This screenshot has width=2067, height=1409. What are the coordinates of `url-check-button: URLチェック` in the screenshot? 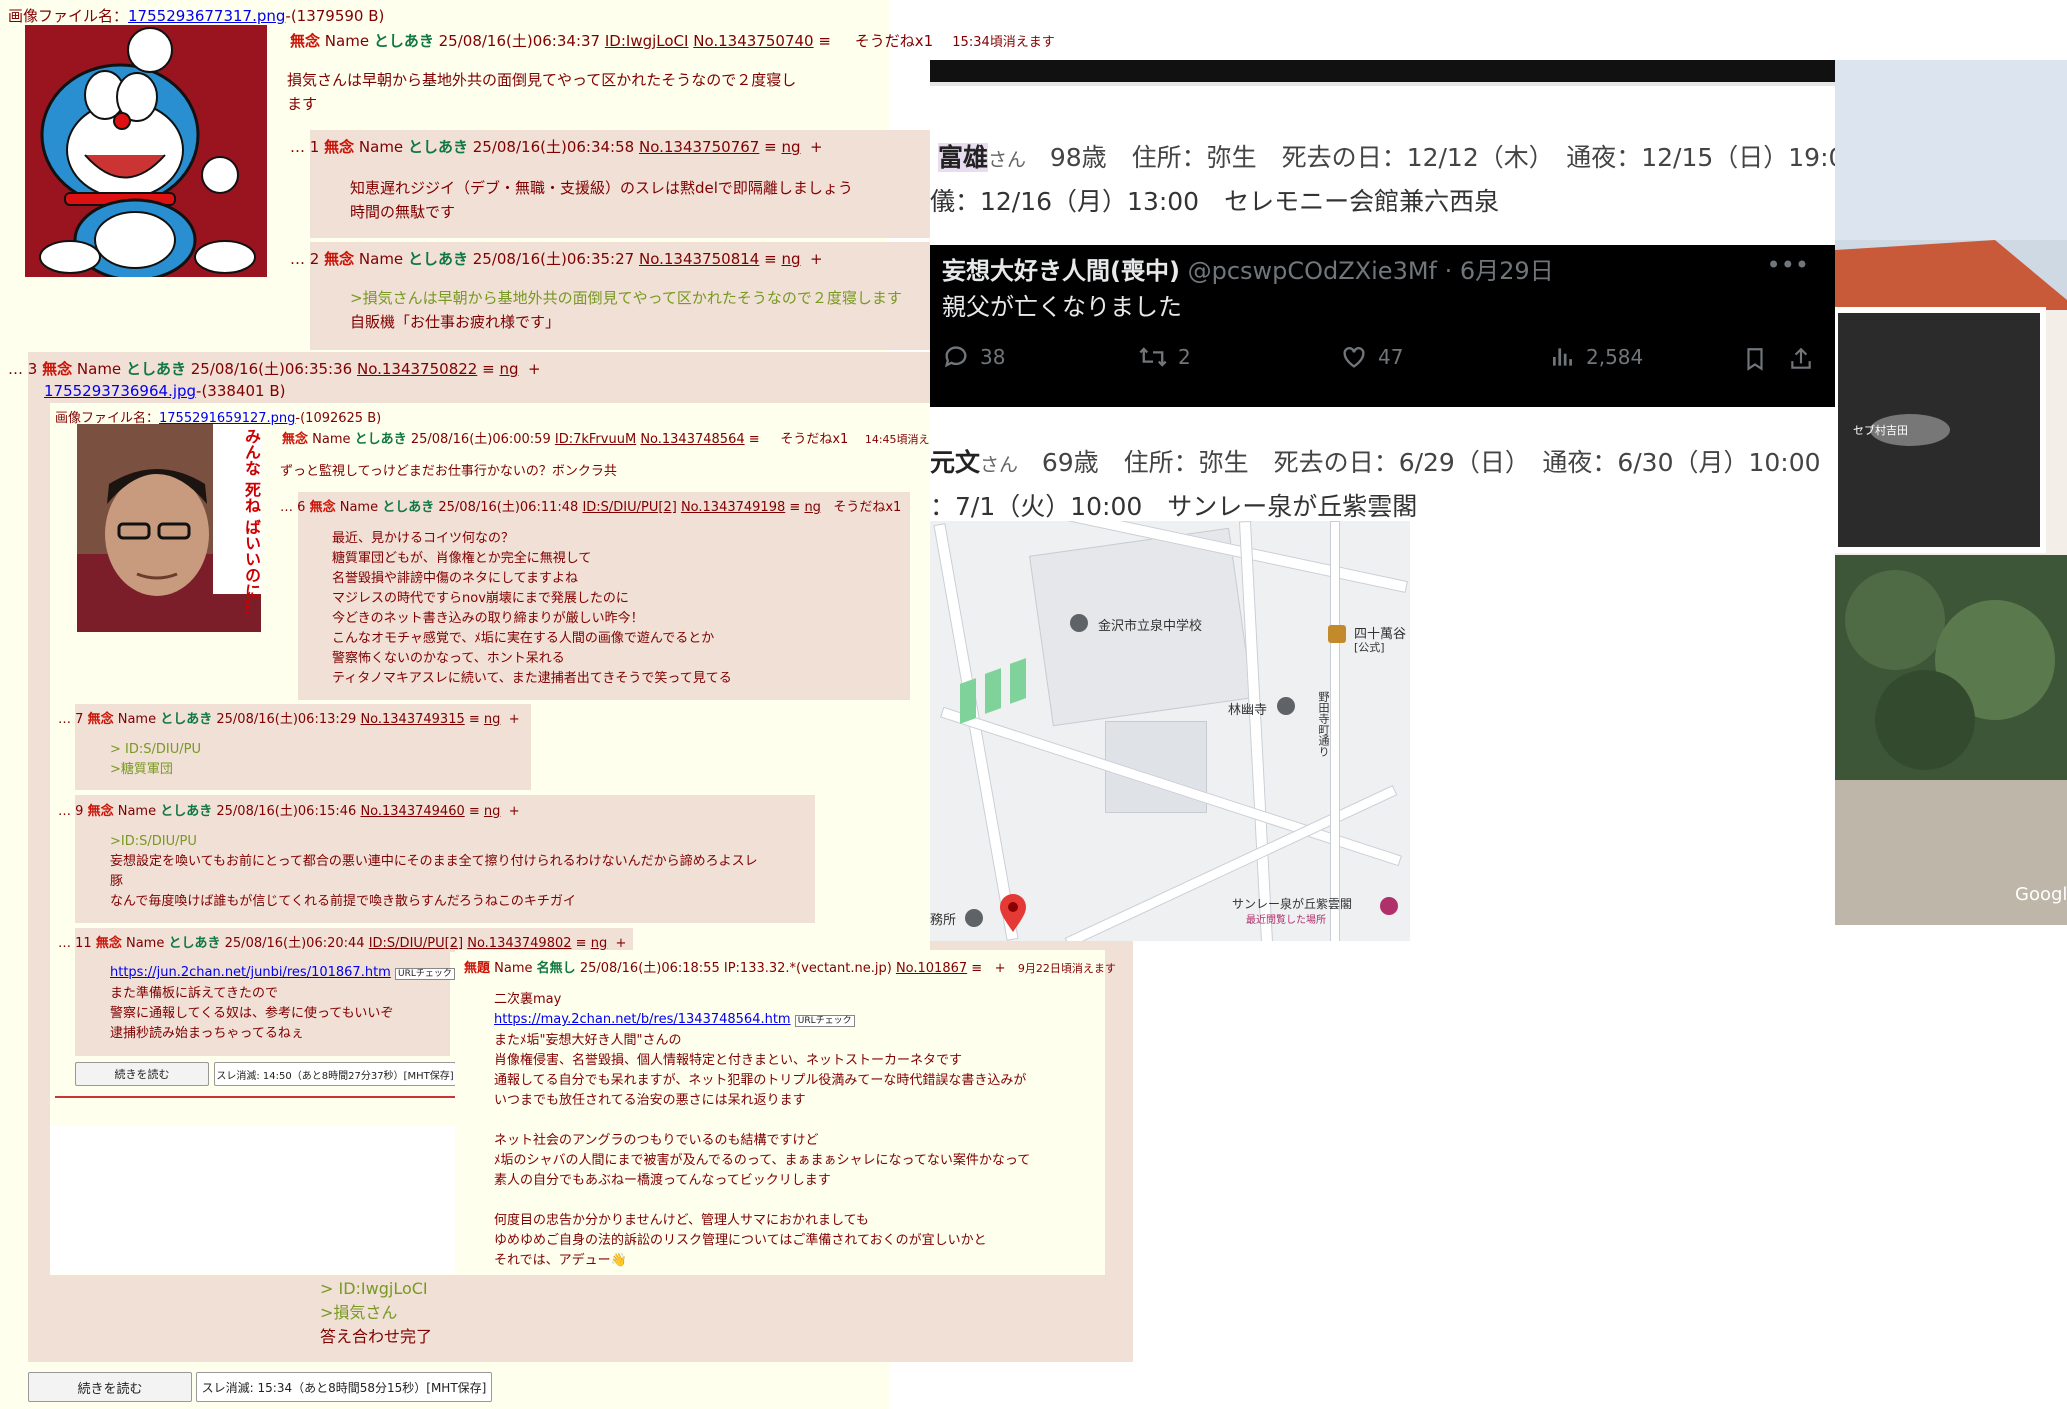 It's located at (424, 974).